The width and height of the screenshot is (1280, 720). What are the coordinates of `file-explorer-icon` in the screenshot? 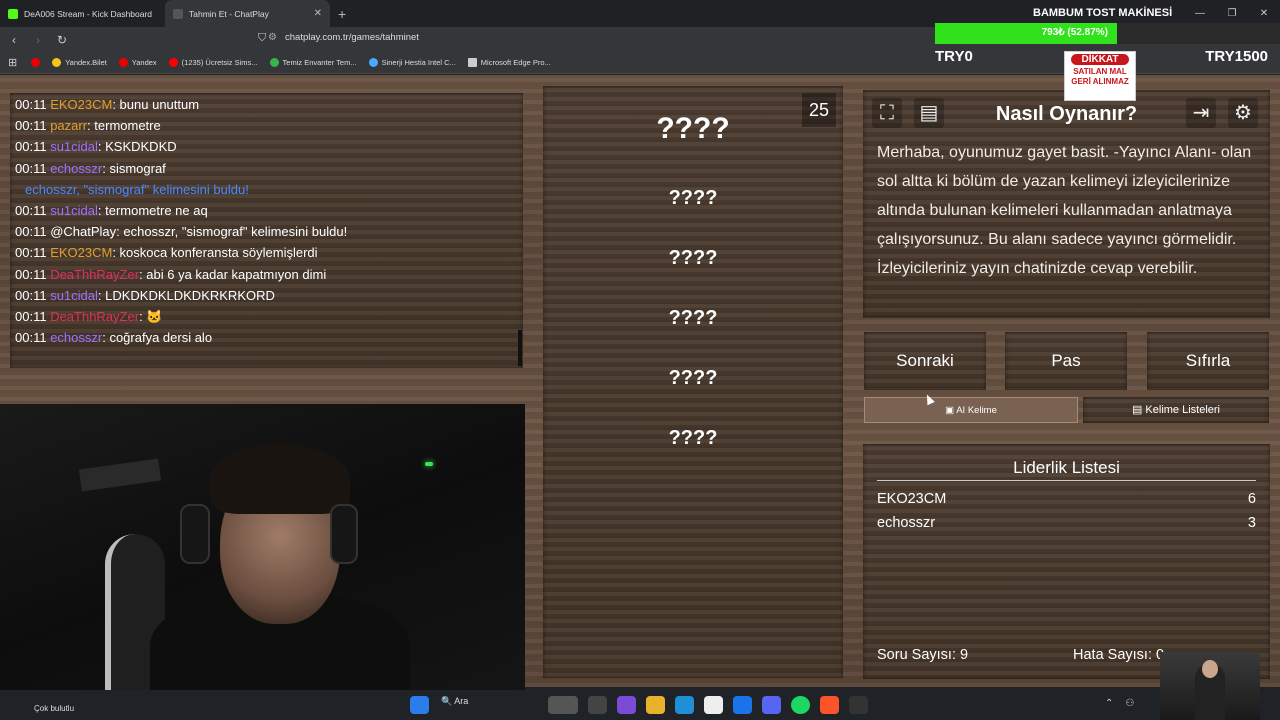 It's located at (655, 705).